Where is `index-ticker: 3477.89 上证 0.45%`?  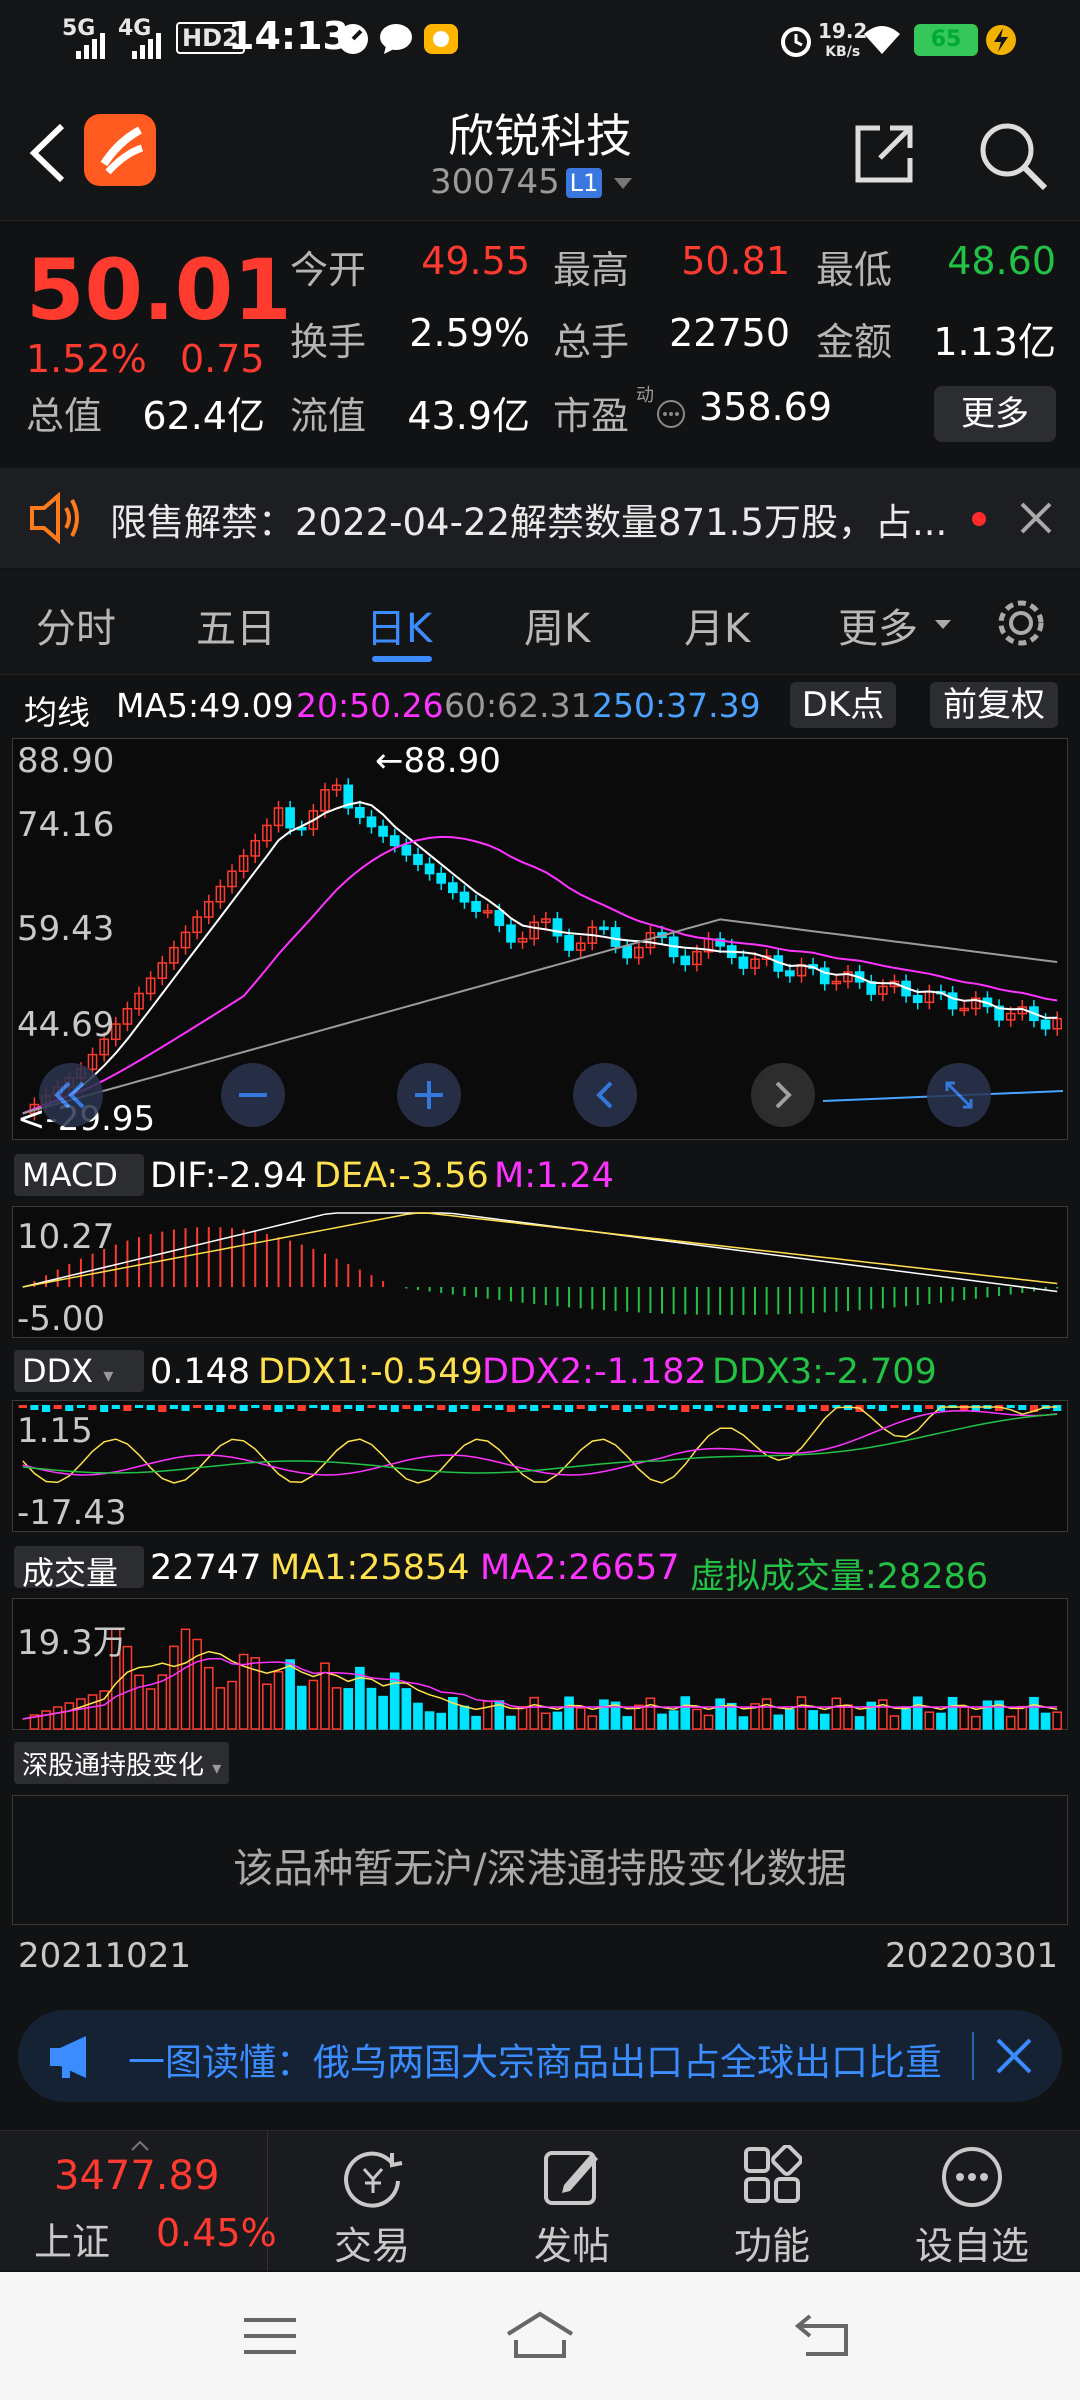
index-ticker: 3477.89 上证 0.45% is located at coordinates (138, 2201).